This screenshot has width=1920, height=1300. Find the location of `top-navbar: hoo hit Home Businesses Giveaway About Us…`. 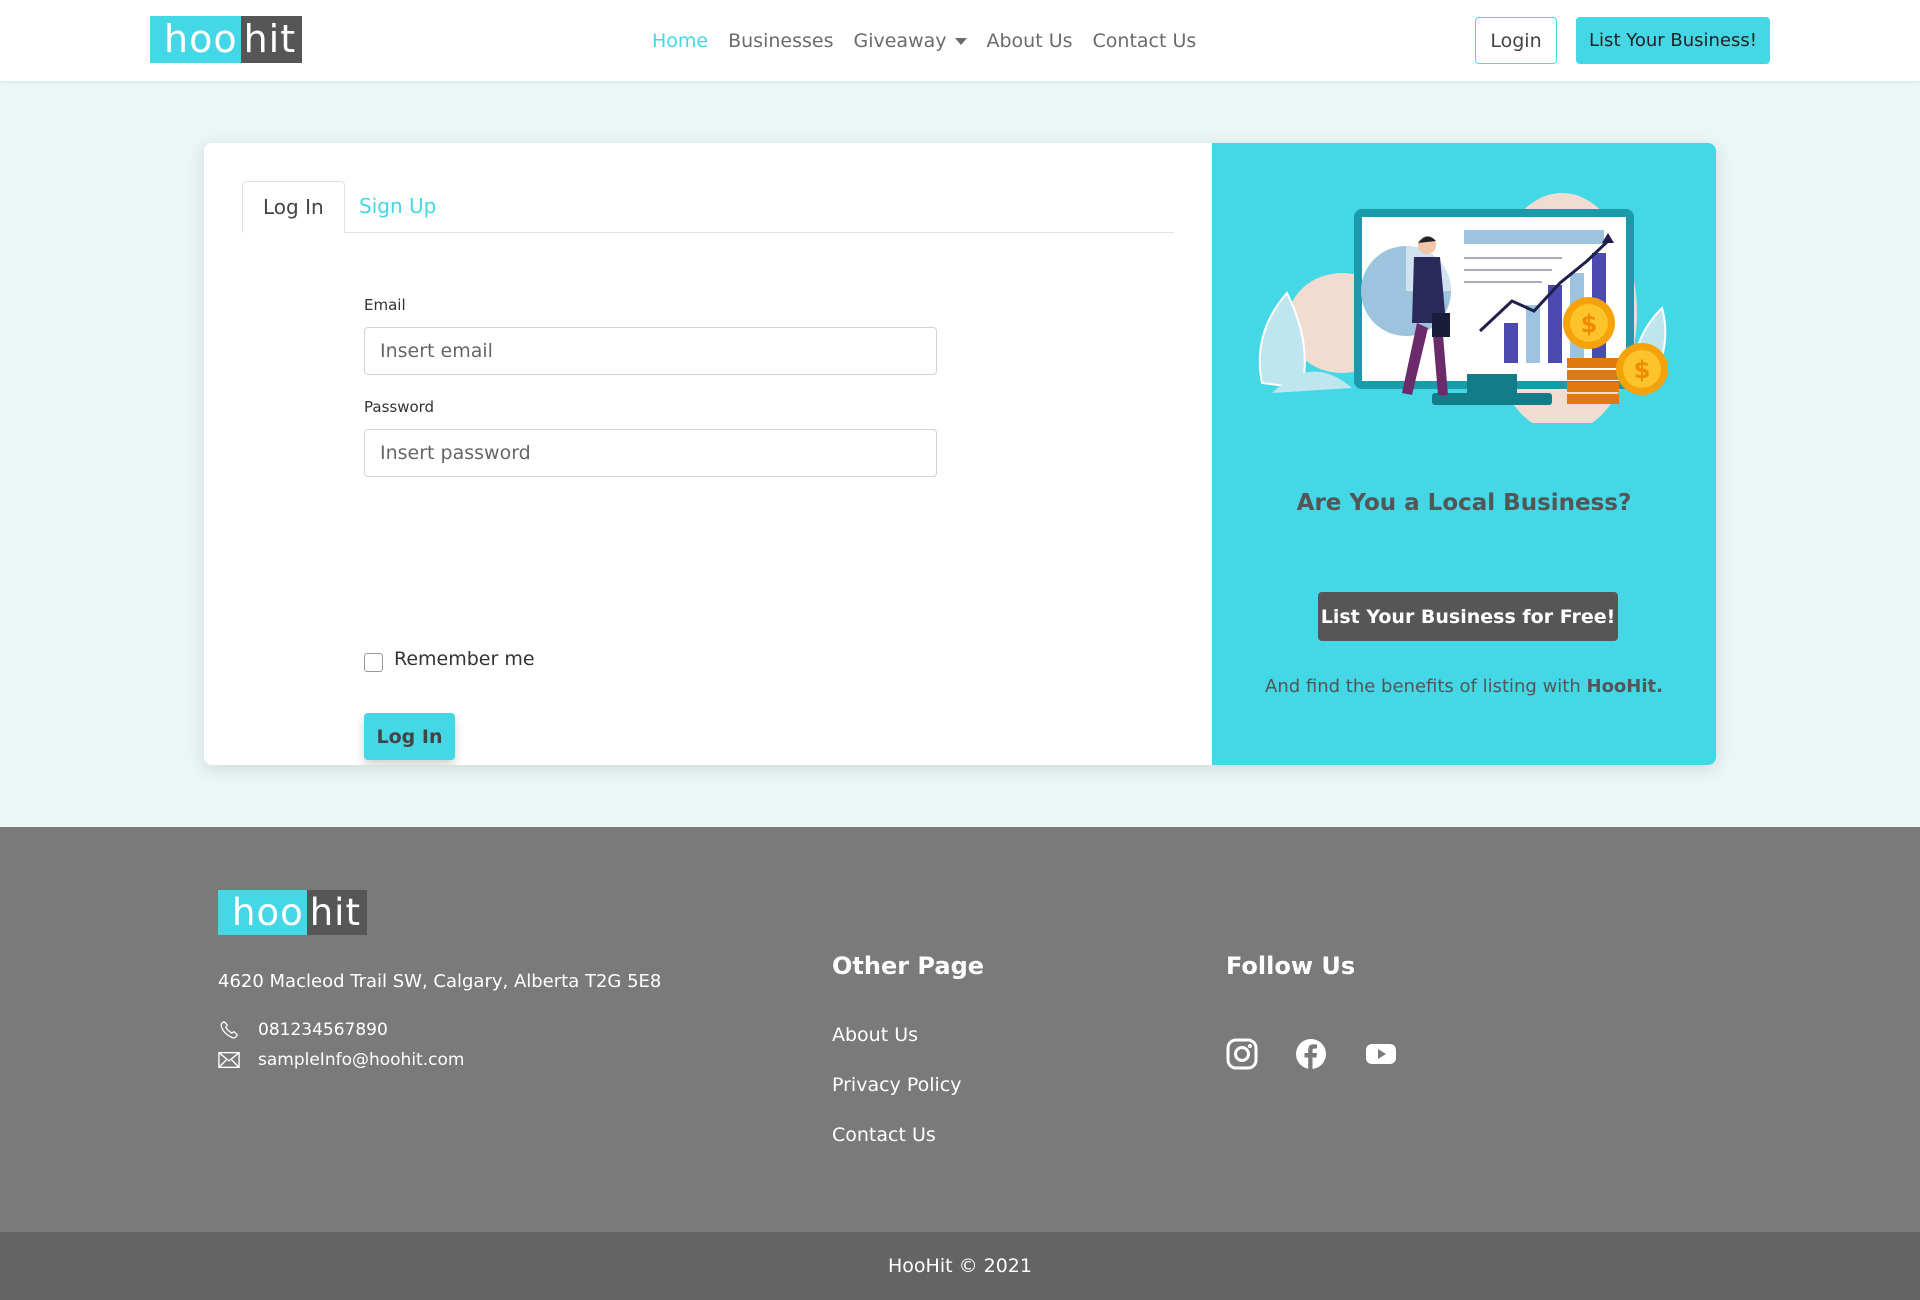

top-navbar: hoo hit Home Businesses Giveaway About Us… is located at coordinates (960, 40).